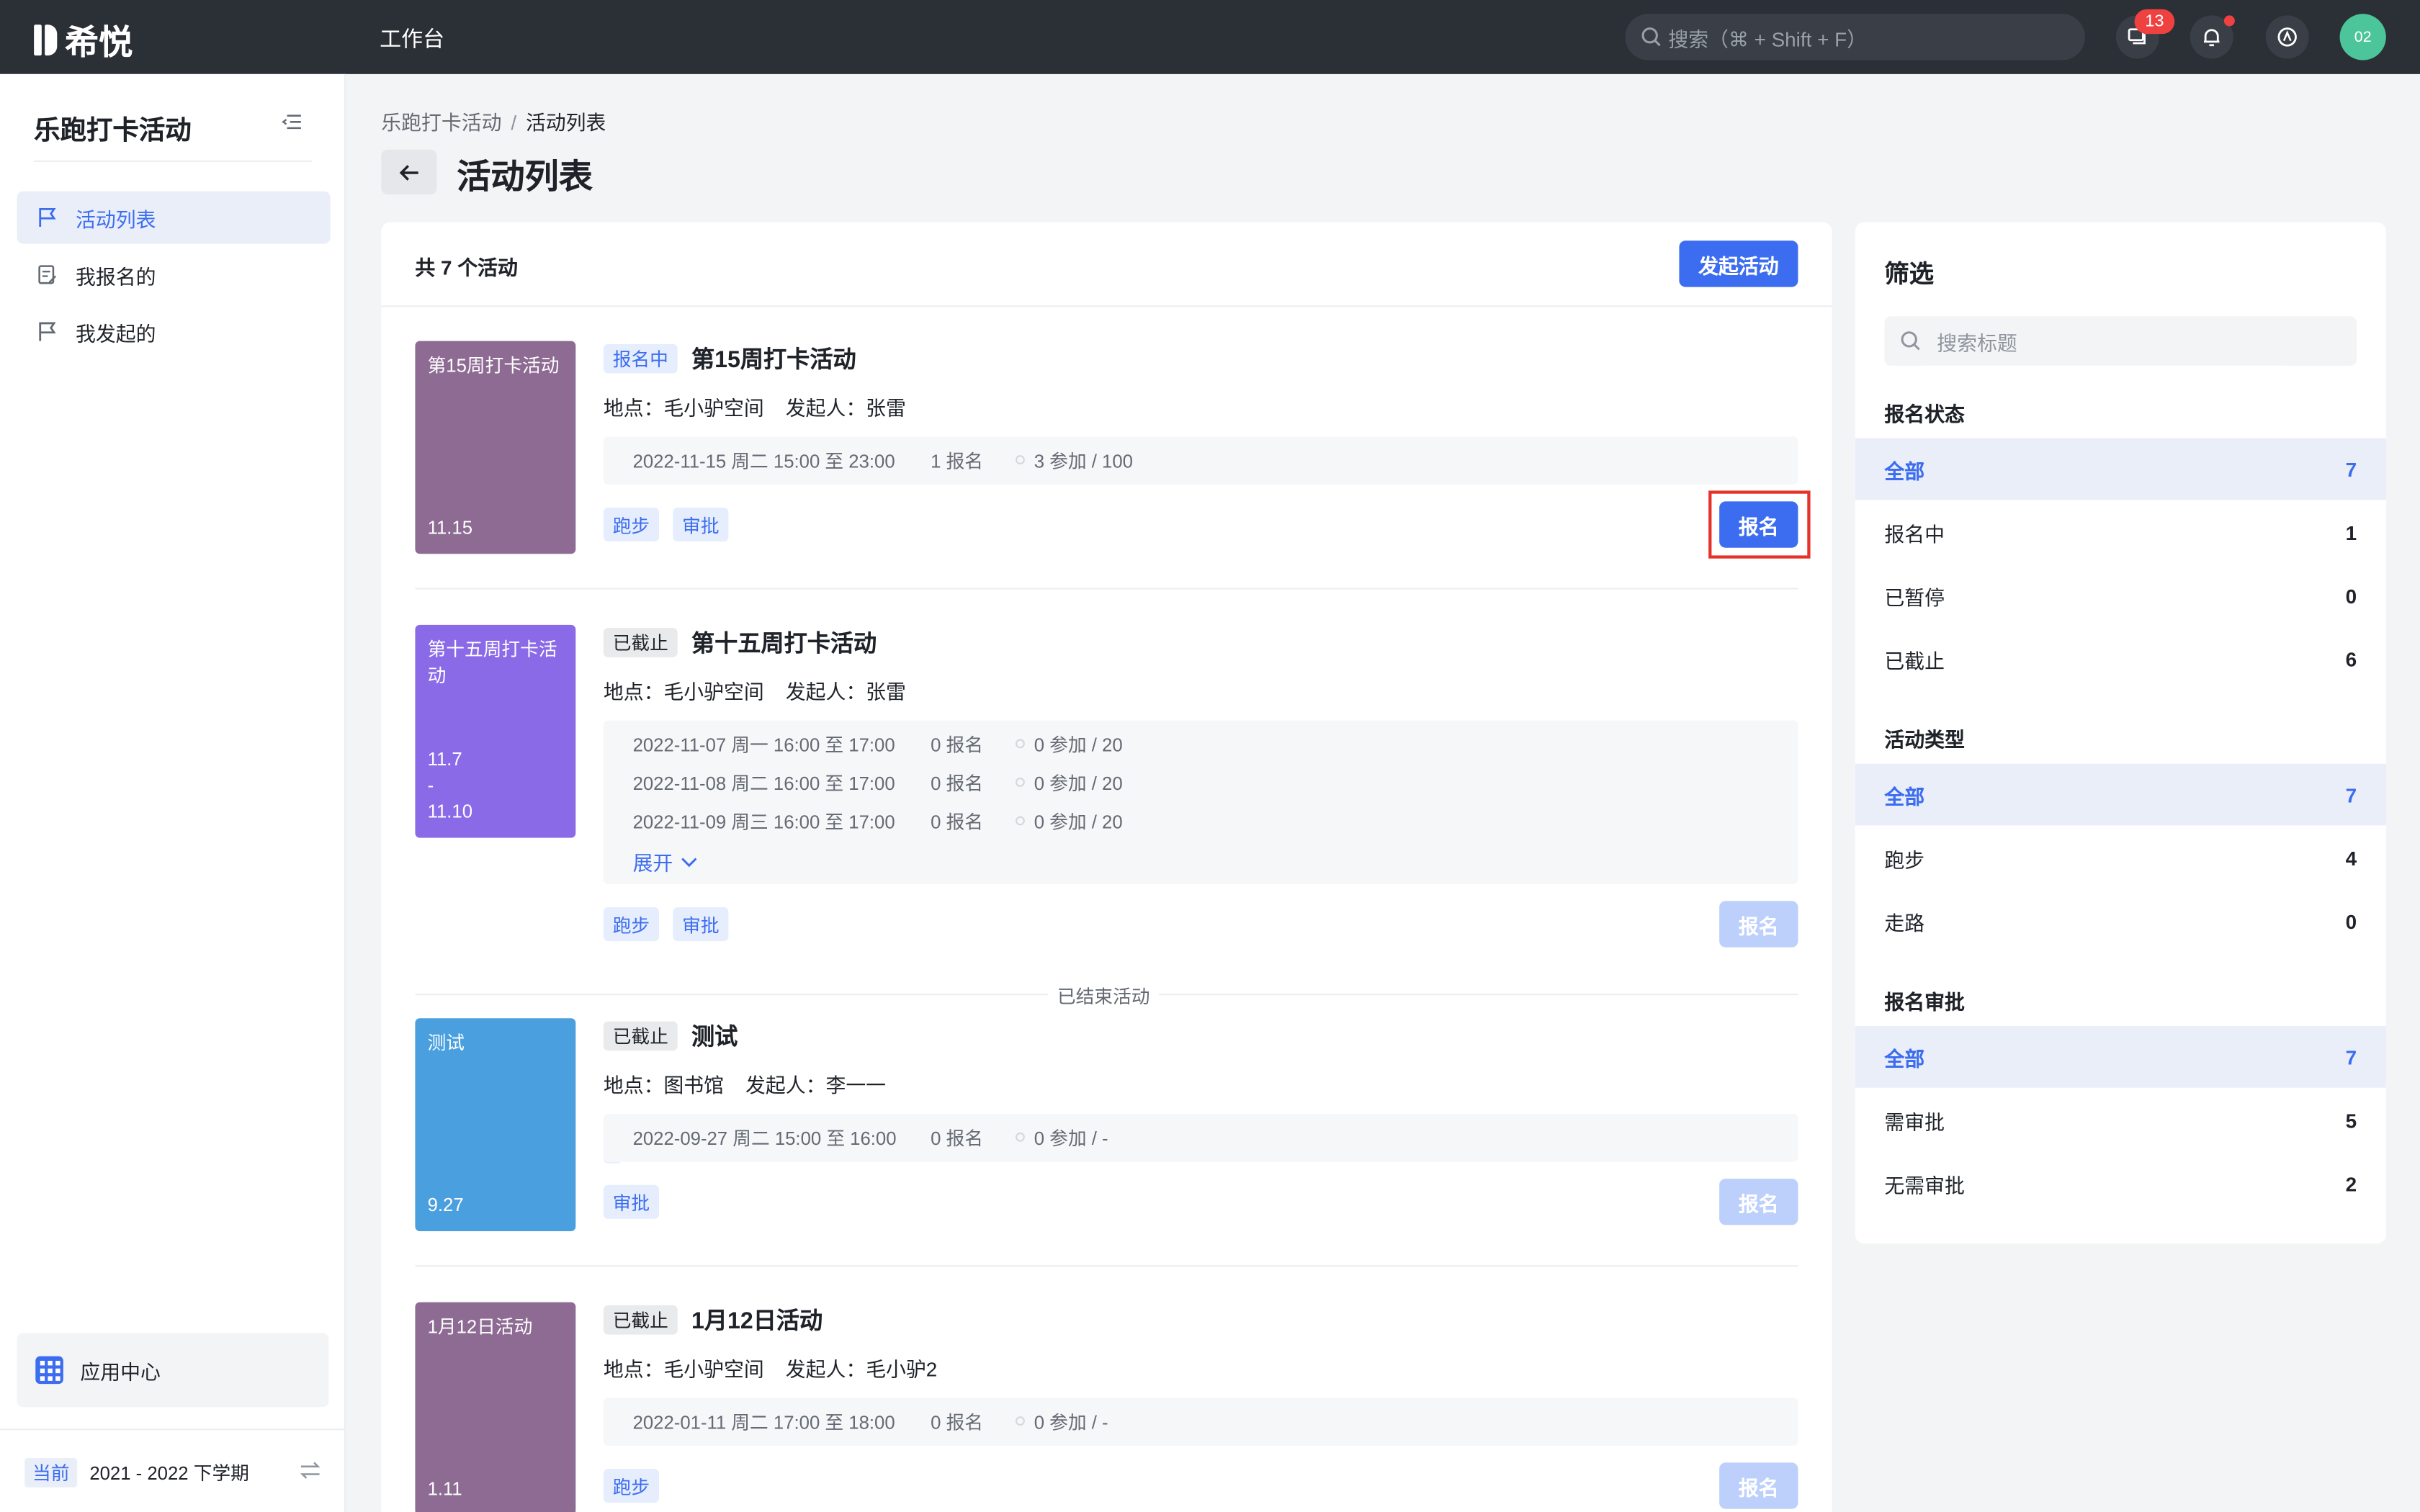  I want to click on workbench-link: 工作台, so click(412, 38).